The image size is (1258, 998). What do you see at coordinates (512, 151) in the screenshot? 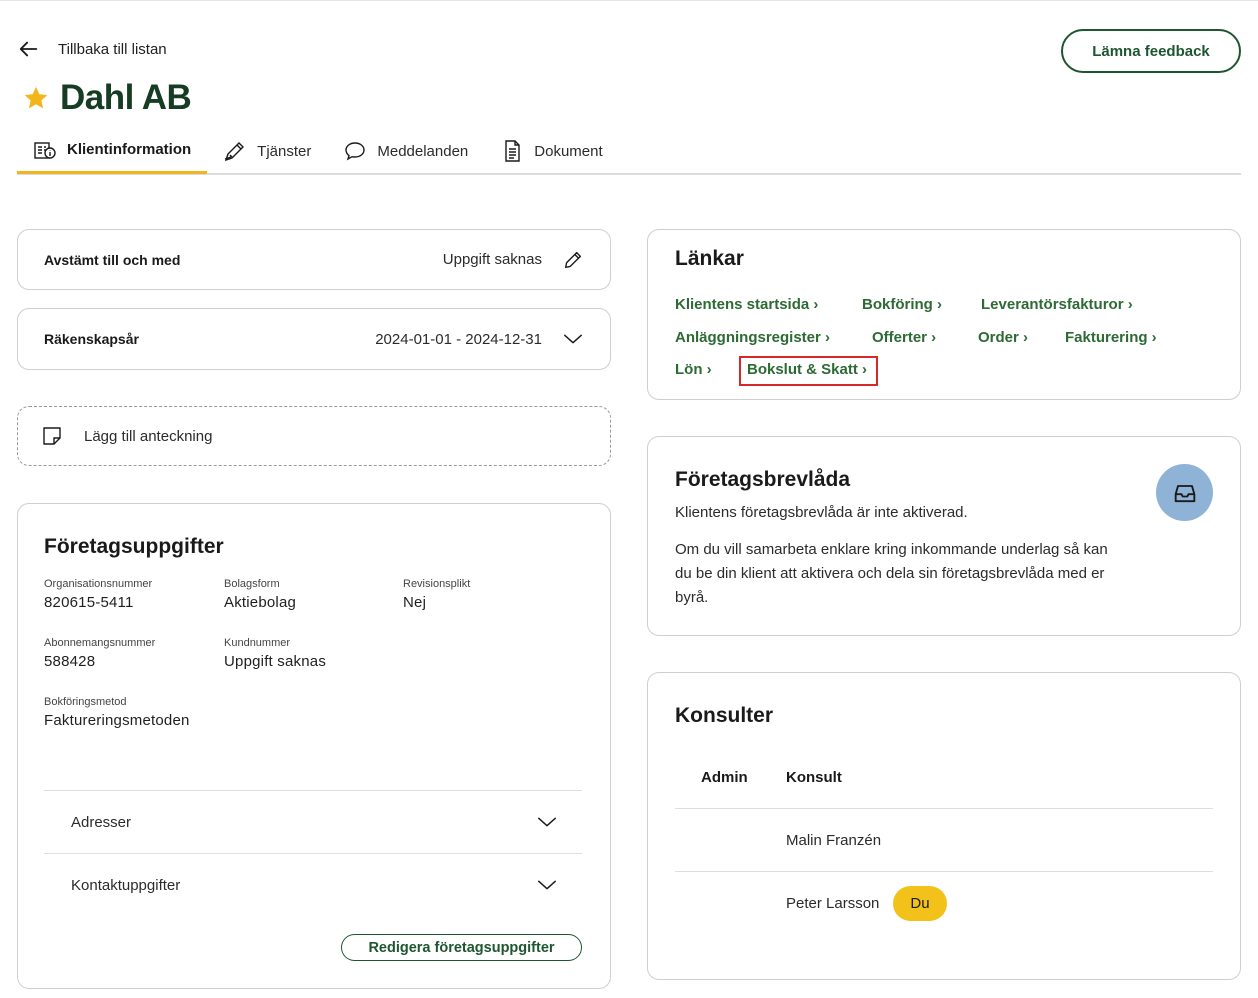
I see `document-icon` at bounding box center [512, 151].